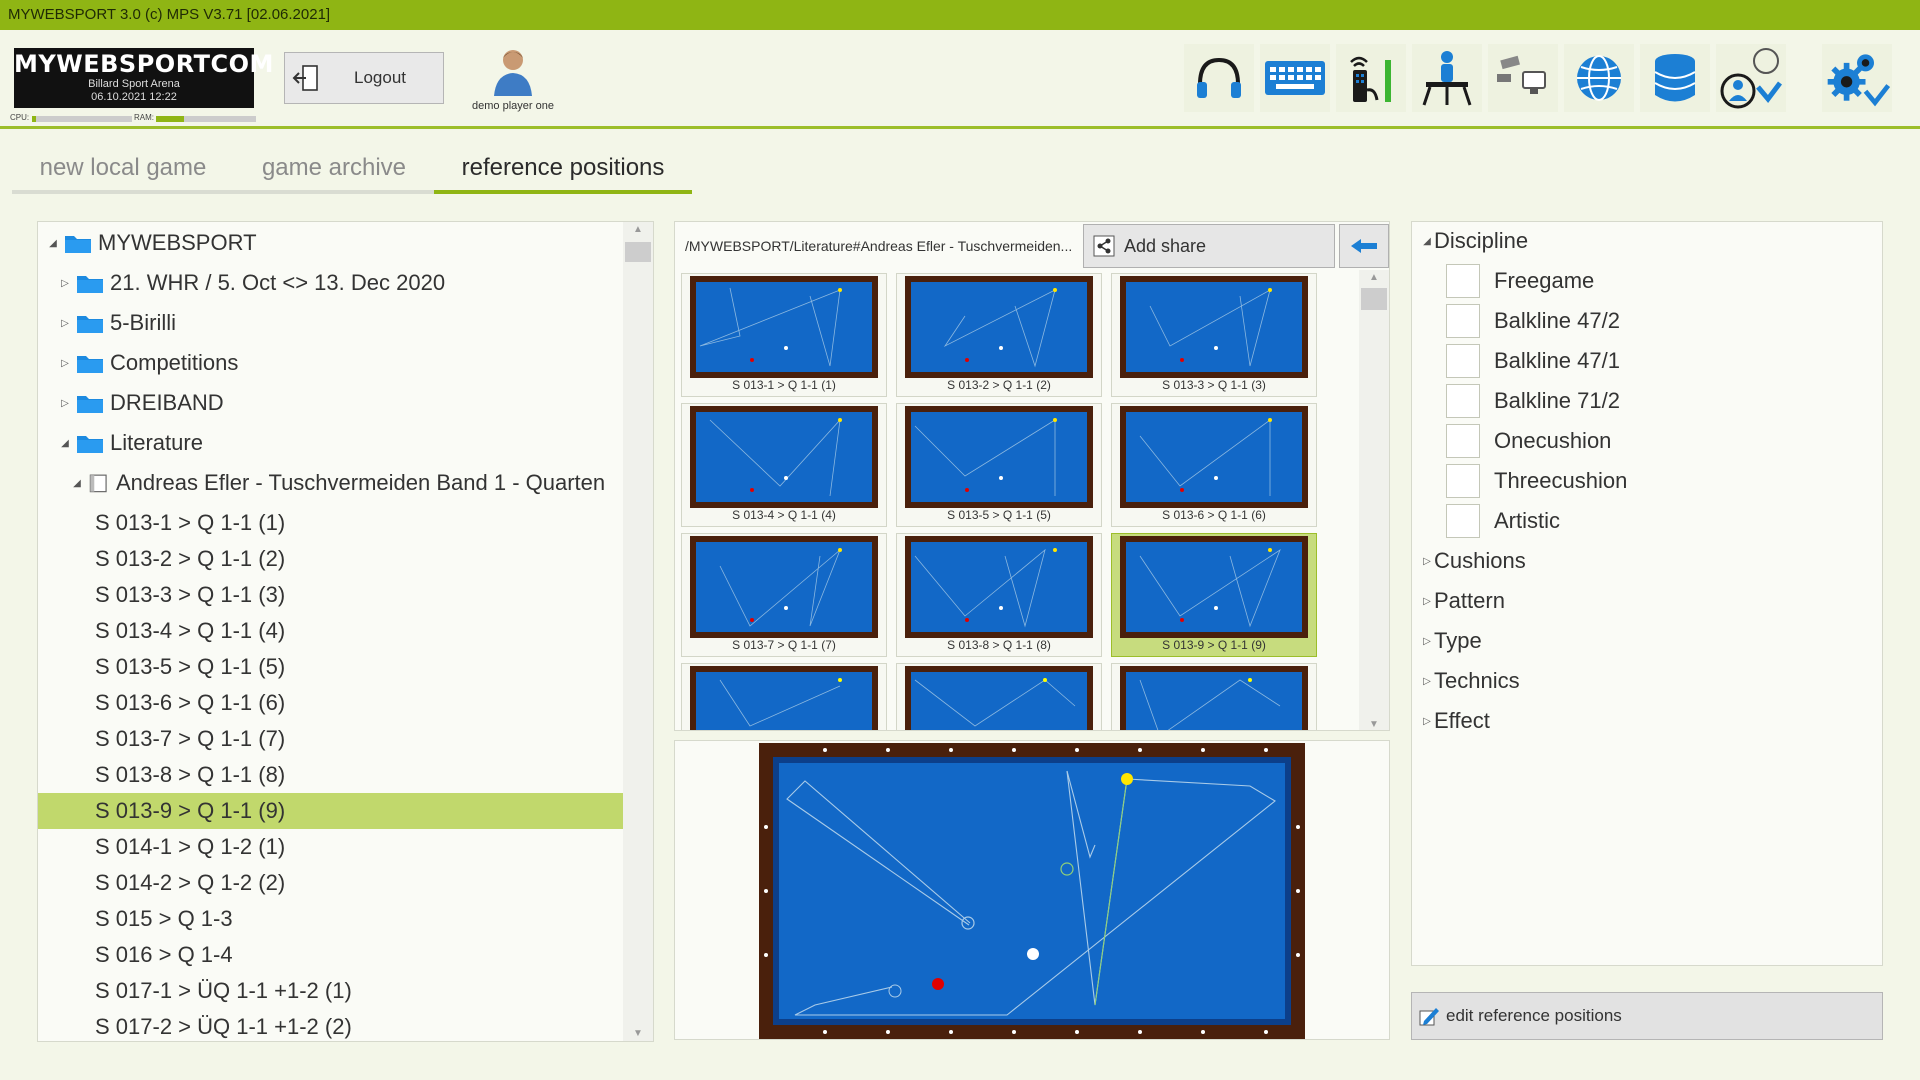  I want to click on filter-discipline: ◢ Discipline, so click(1474, 241).